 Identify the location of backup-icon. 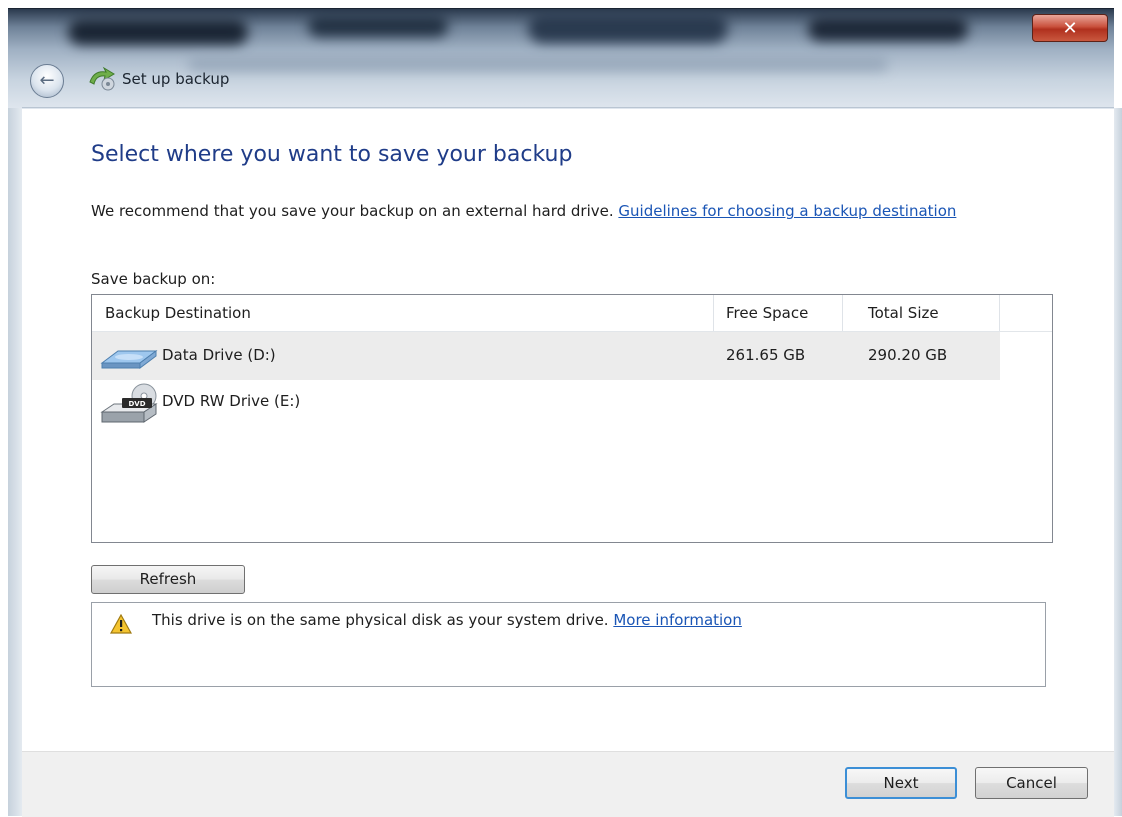
(102, 78).